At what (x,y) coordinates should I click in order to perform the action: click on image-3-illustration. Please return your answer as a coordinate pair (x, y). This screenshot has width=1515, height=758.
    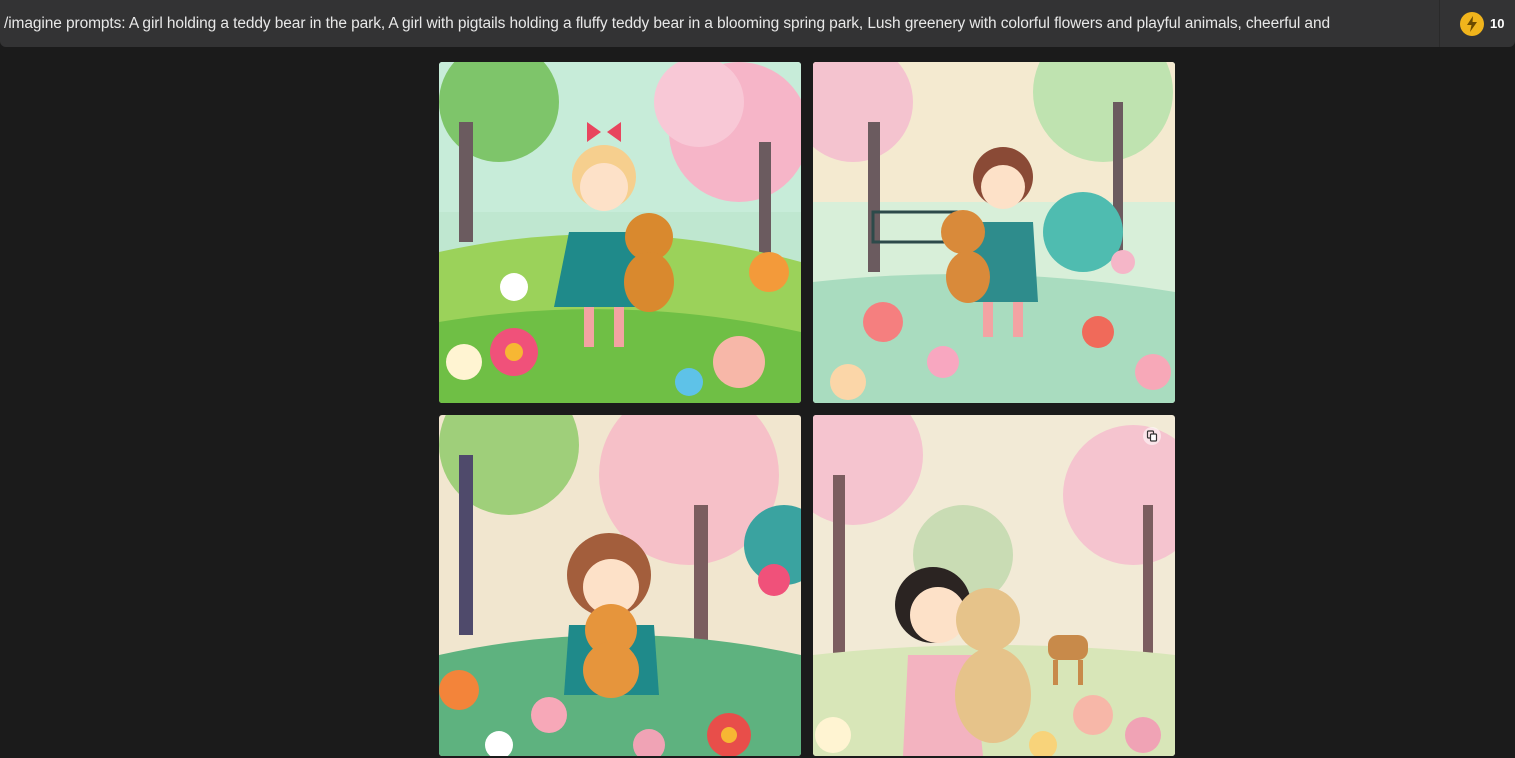
    Looking at the image, I should click on (620, 585).